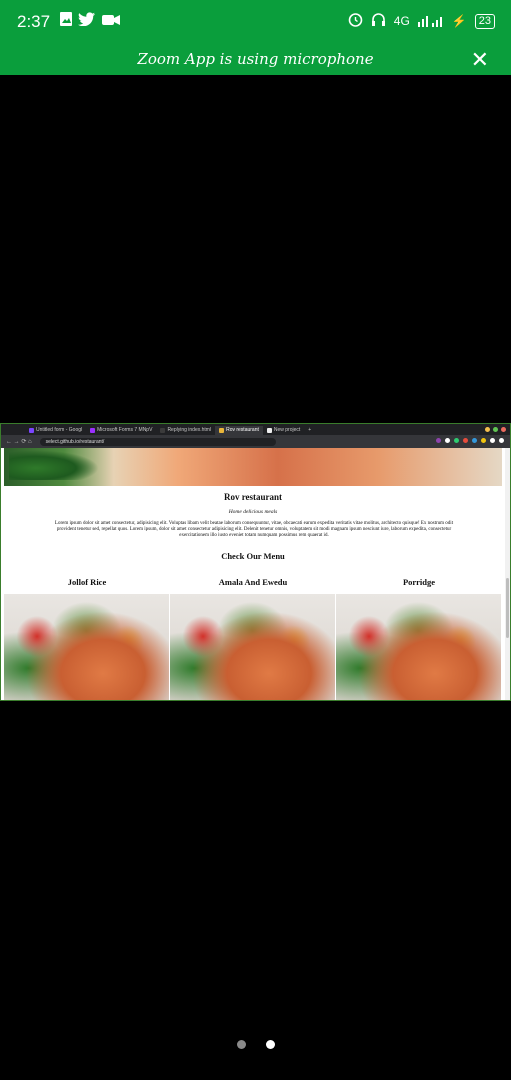  What do you see at coordinates (480, 60) in the screenshot?
I see `close-icon: ✕` at bounding box center [480, 60].